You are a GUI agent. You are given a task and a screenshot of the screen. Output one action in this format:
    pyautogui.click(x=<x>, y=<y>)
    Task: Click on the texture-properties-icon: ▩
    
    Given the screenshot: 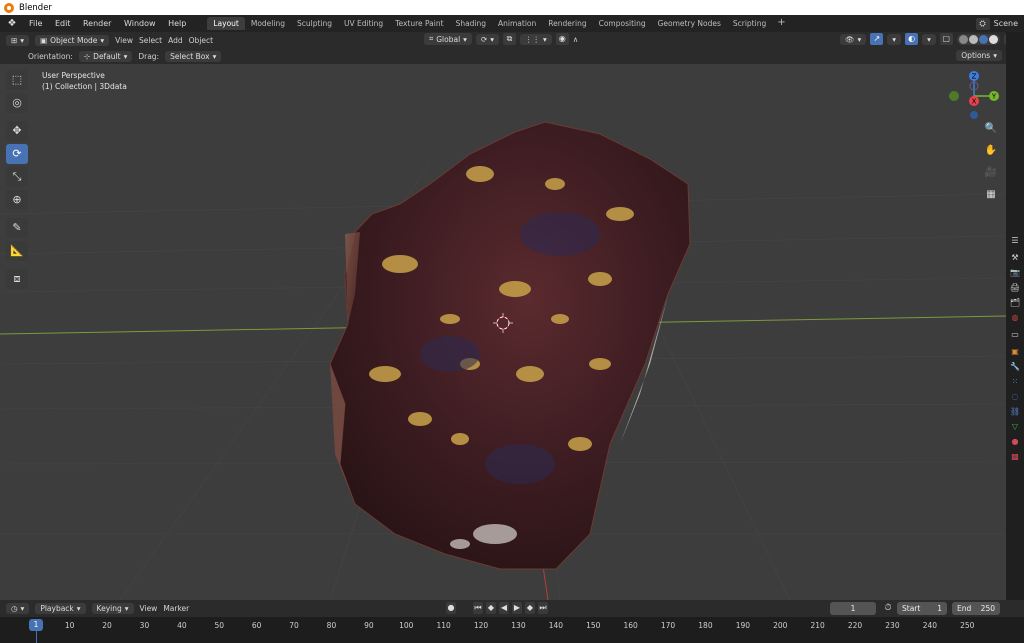 What is the action you would take?
    pyautogui.click(x=1015, y=456)
    